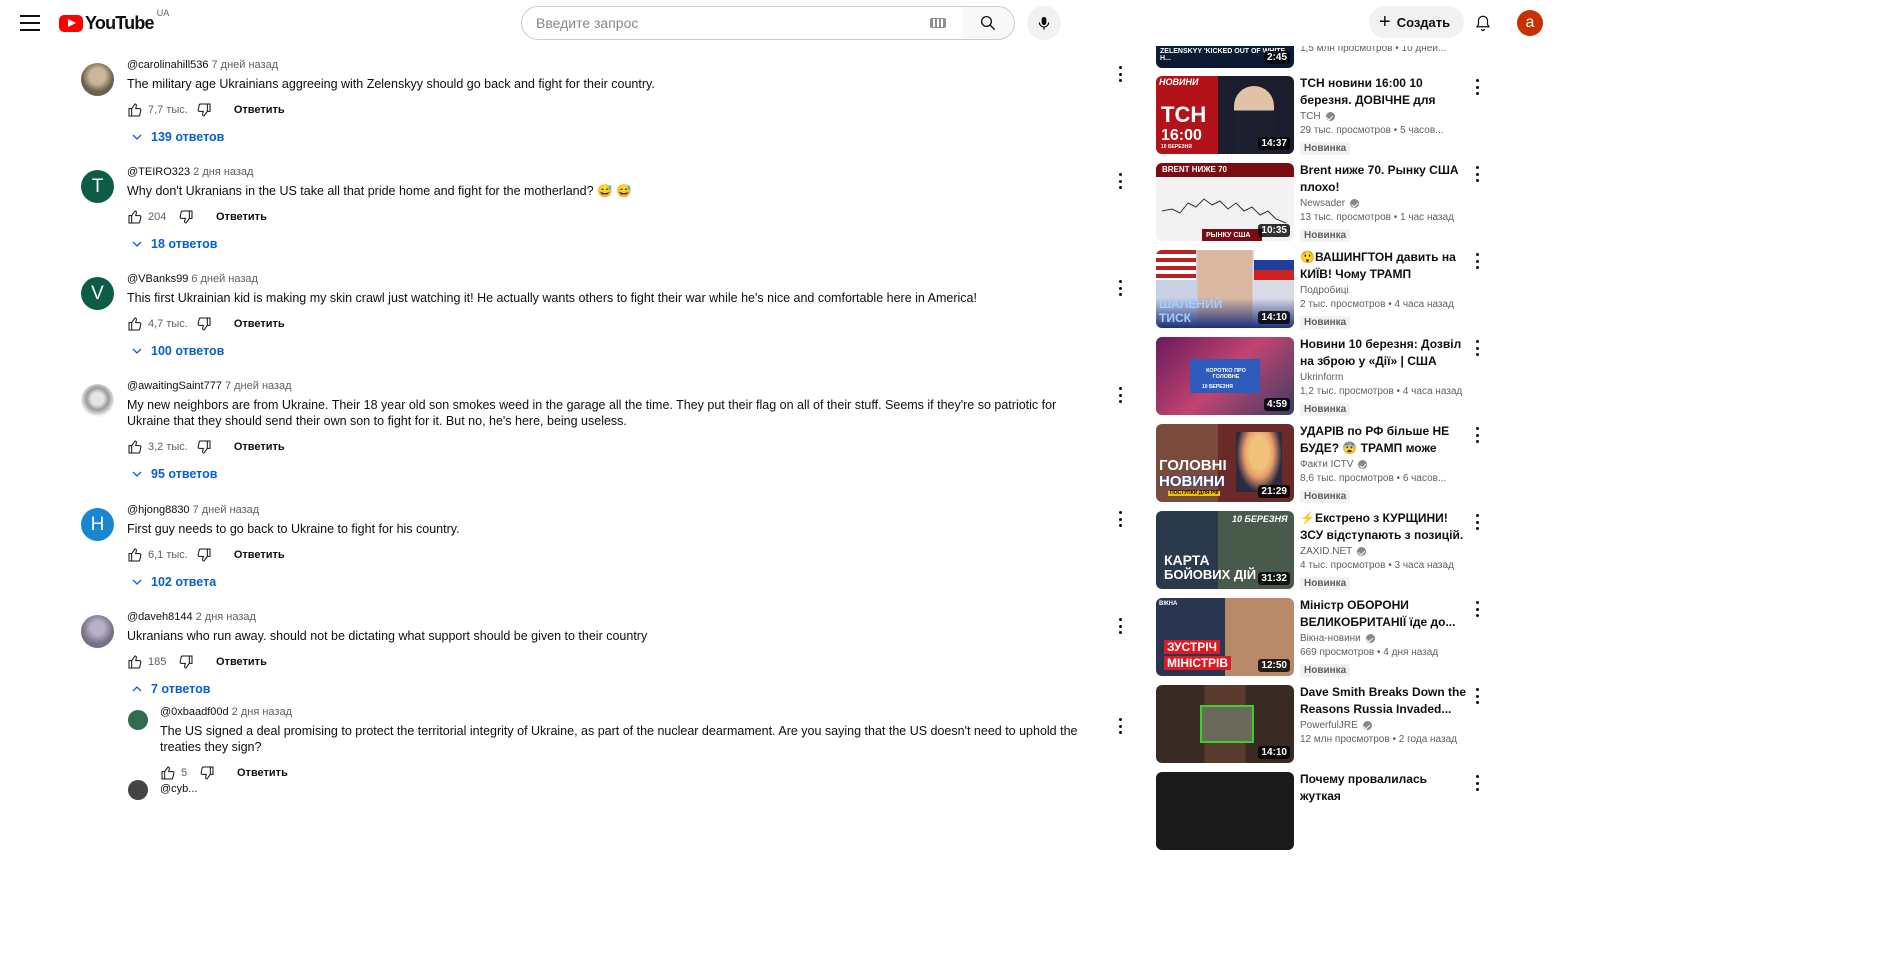 Image resolution: width=1903 pixels, height=955 pixels. What do you see at coordinates (938, 23) in the screenshot?
I see `keyboard-icon` at bounding box center [938, 23].